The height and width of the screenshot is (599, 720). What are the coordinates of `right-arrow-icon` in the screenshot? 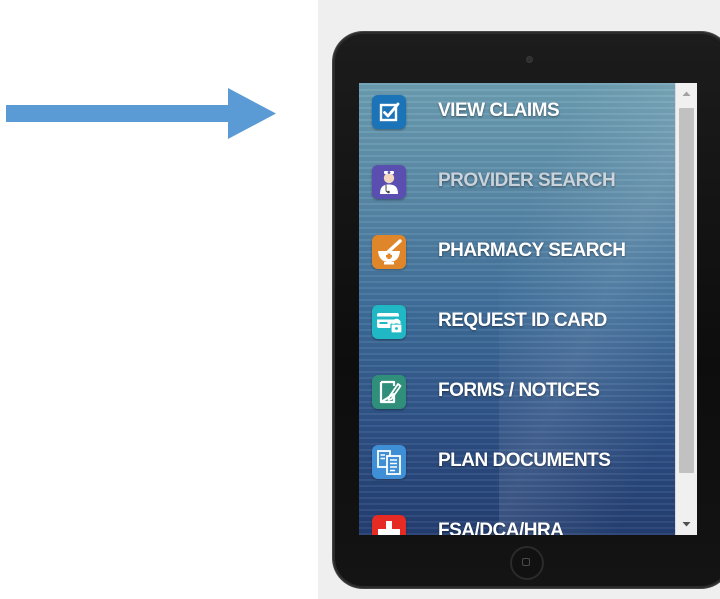 It's located at (141, 113).